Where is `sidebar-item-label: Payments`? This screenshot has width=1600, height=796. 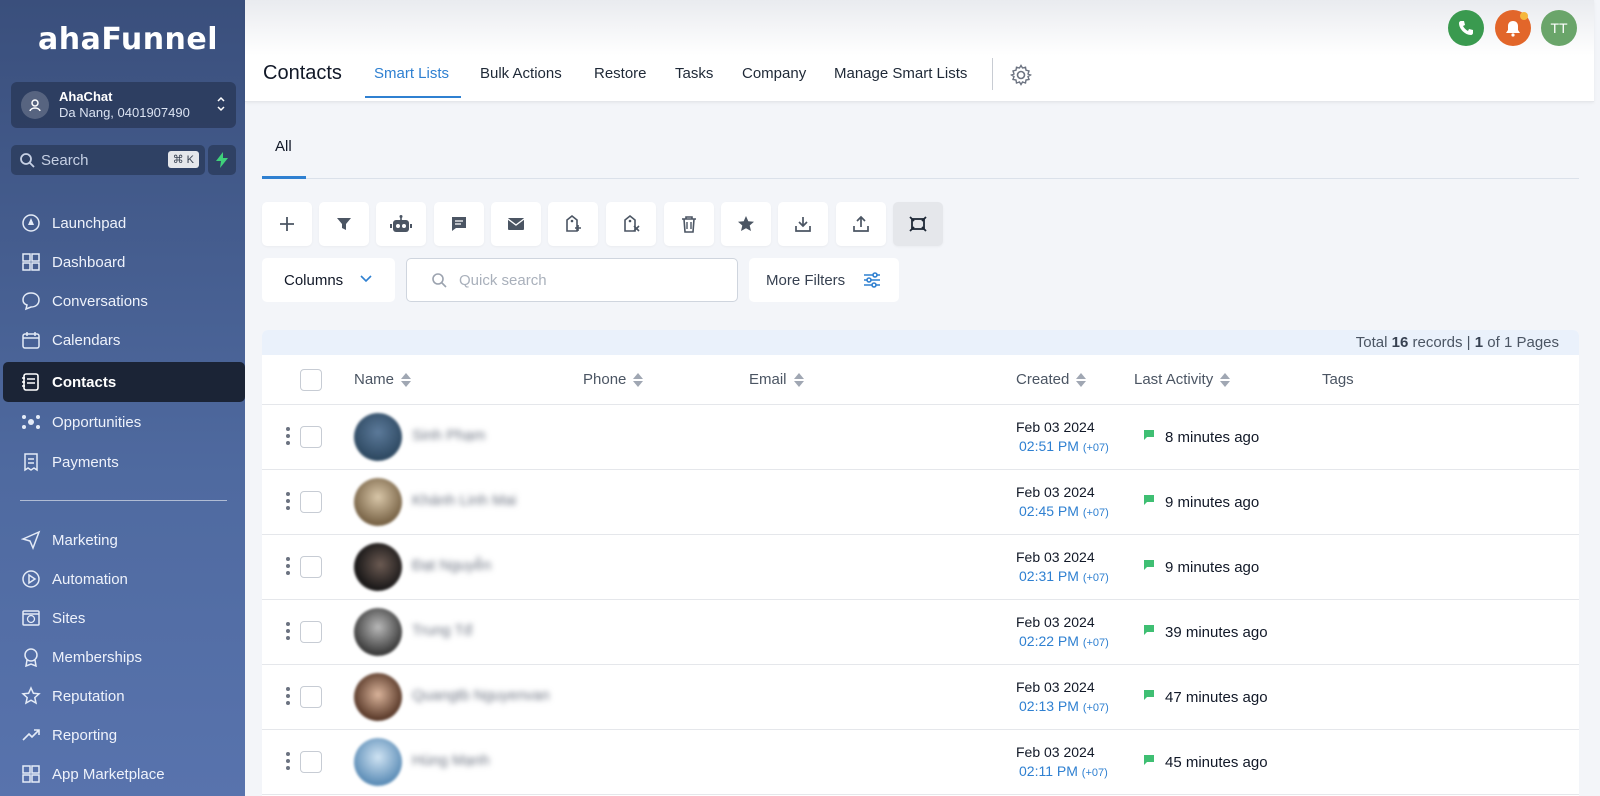 sidebar-item-label: Payments is located at coordinates (85, 462).